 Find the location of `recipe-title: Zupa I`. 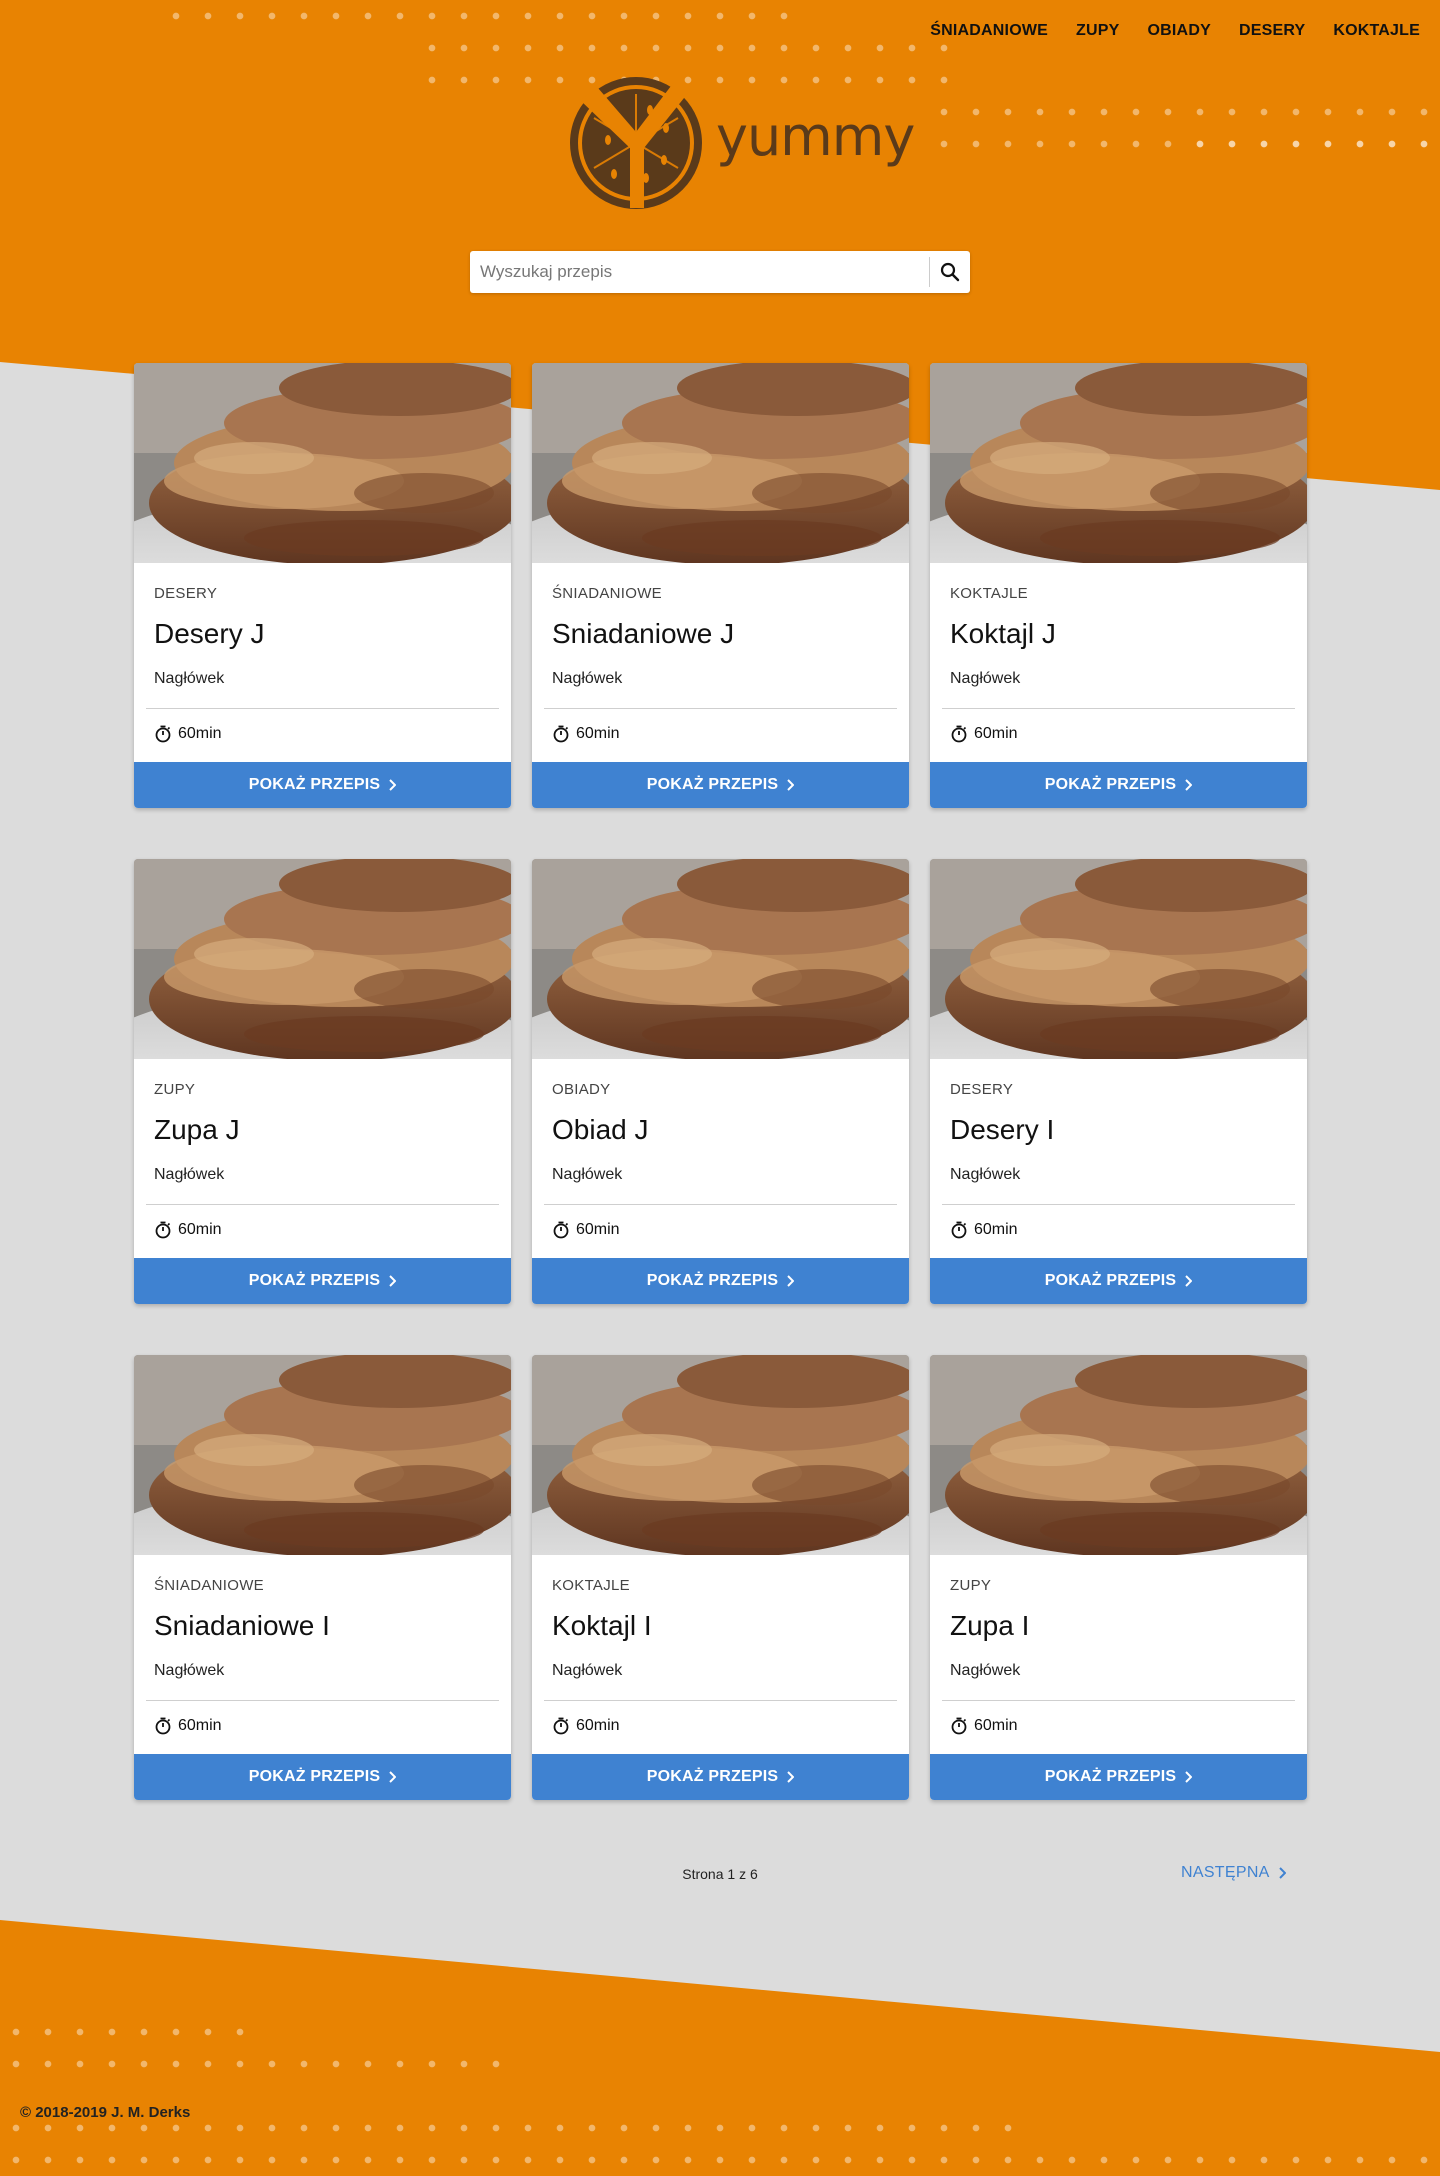

recipe-title: Zupa I is located at coordinates (990, 1625).